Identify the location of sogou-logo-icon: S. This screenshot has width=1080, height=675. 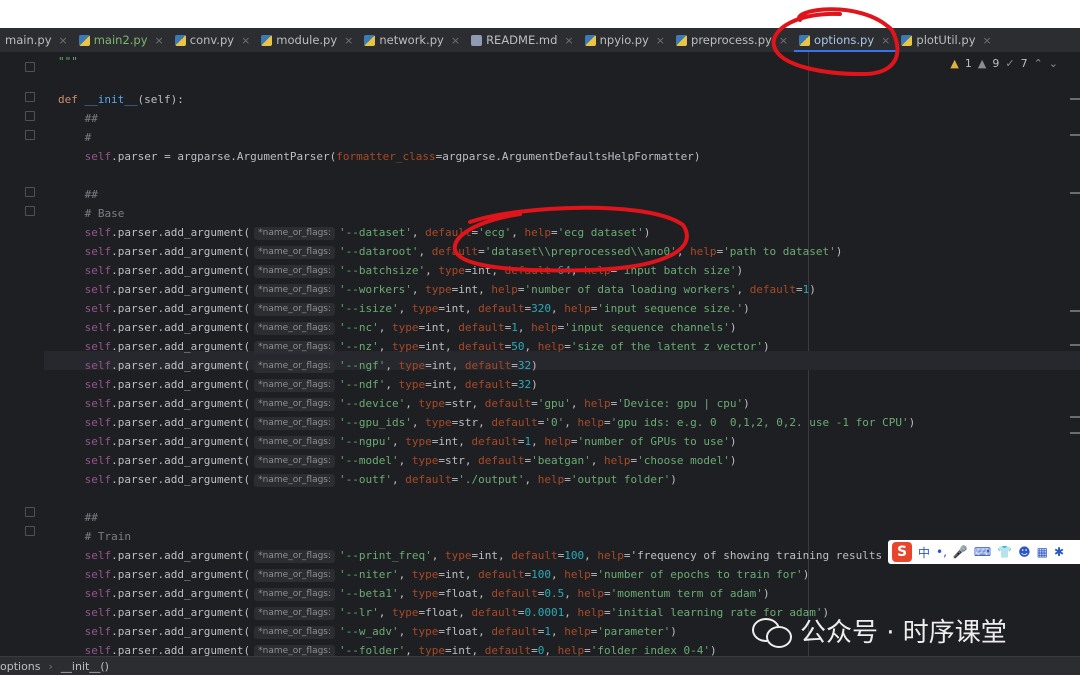
(902, 552).